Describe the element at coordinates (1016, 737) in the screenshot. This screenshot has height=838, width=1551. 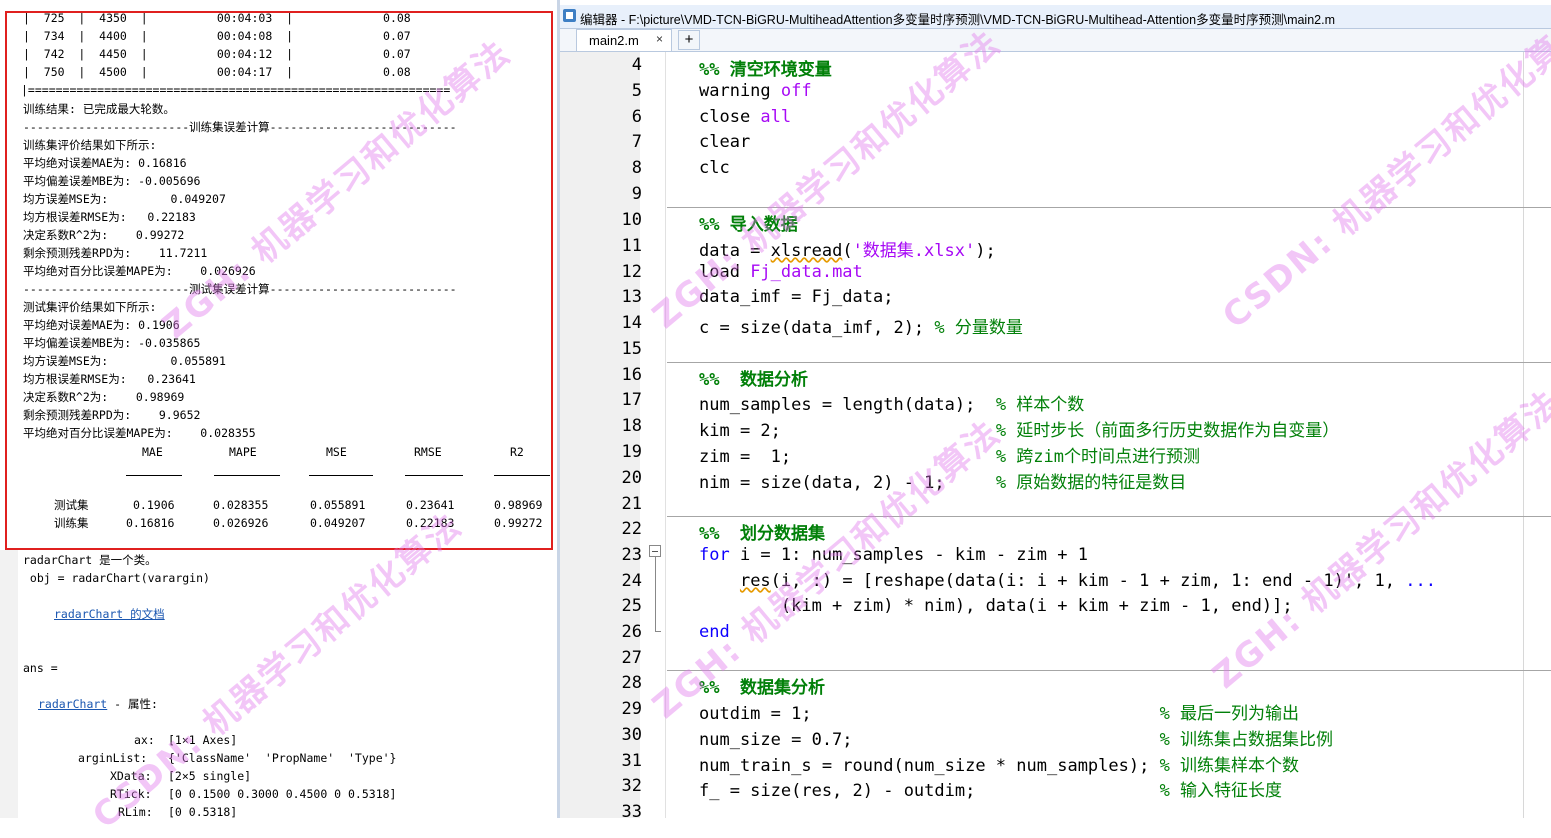
I see `code-line-30: num_size = 0.7; % 训练集占数据集比例` at that location.